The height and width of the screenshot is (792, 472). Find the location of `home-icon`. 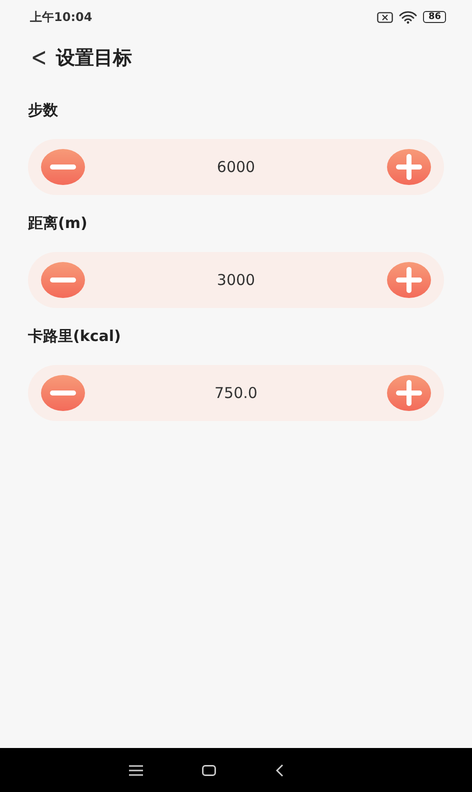

home-icon is located at coordinates (209, 770).